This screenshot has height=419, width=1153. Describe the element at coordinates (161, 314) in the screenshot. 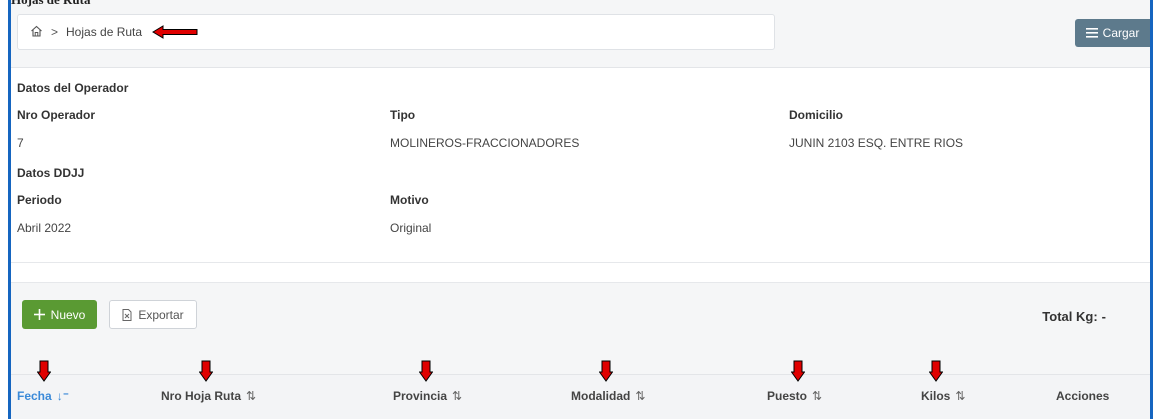

I see `exportar-label: Exportar` at that location.